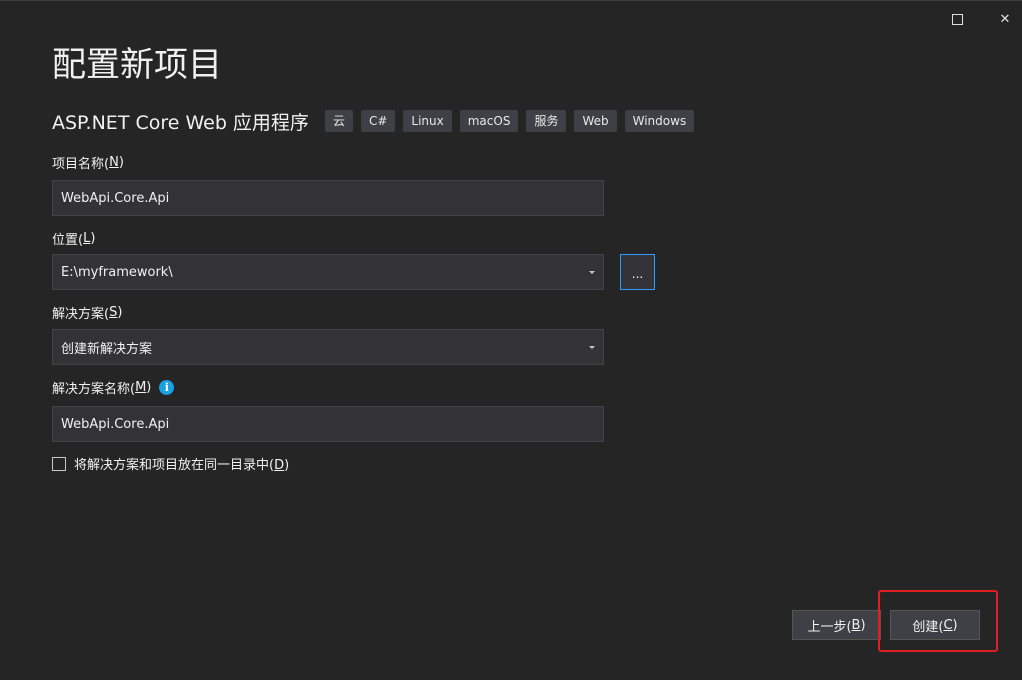 Image resolution: width=1022 pixels, height=680 pixels. Describe the element at coordinates (117, 272) in the screenshot. I see `location-value: E:\myframework\` at that location.